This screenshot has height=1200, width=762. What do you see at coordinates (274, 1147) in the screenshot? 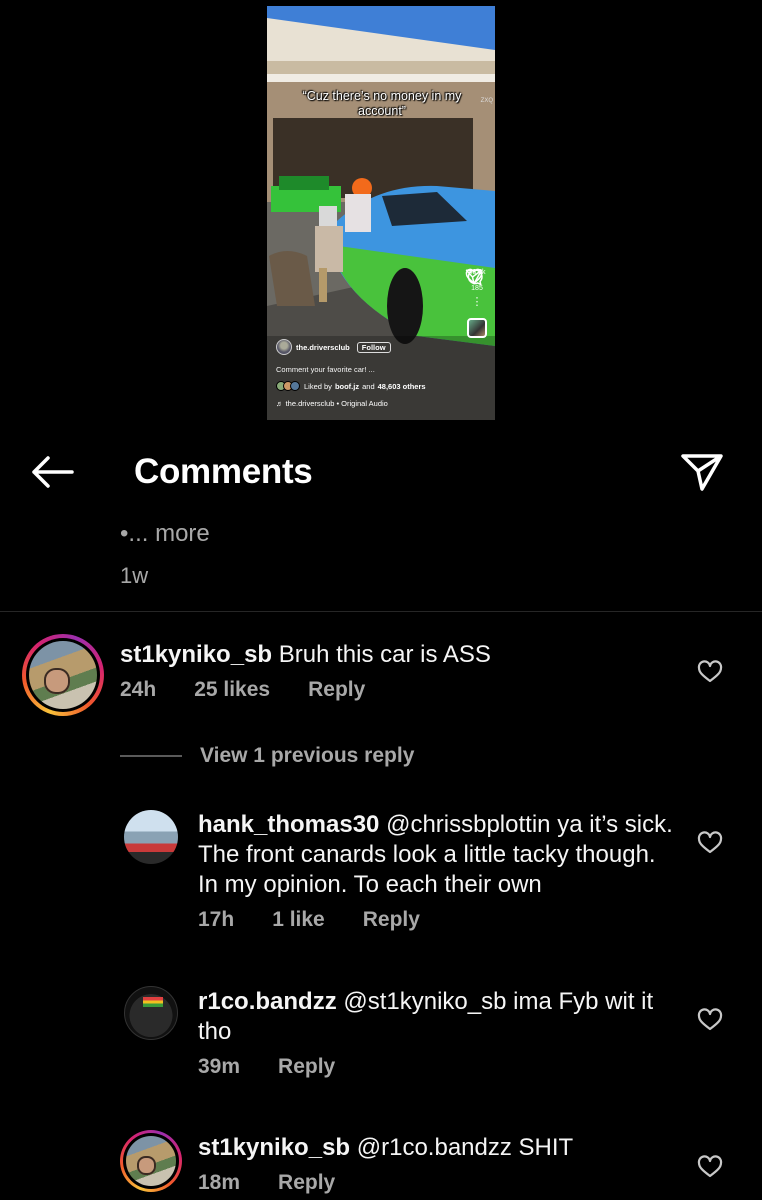
I see `reply-username: st1kyniko_sb` at bounding box center [274, 1147].